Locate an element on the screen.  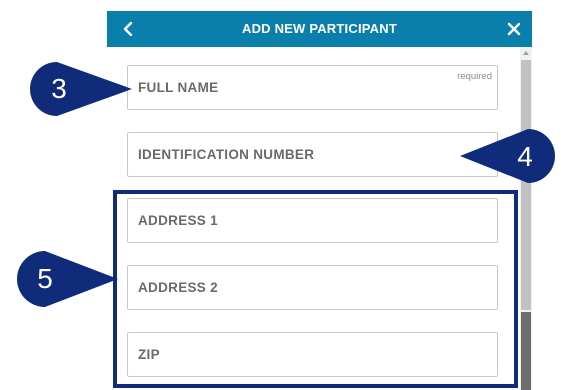
identification-number-field is located at coordinates (312, 154).